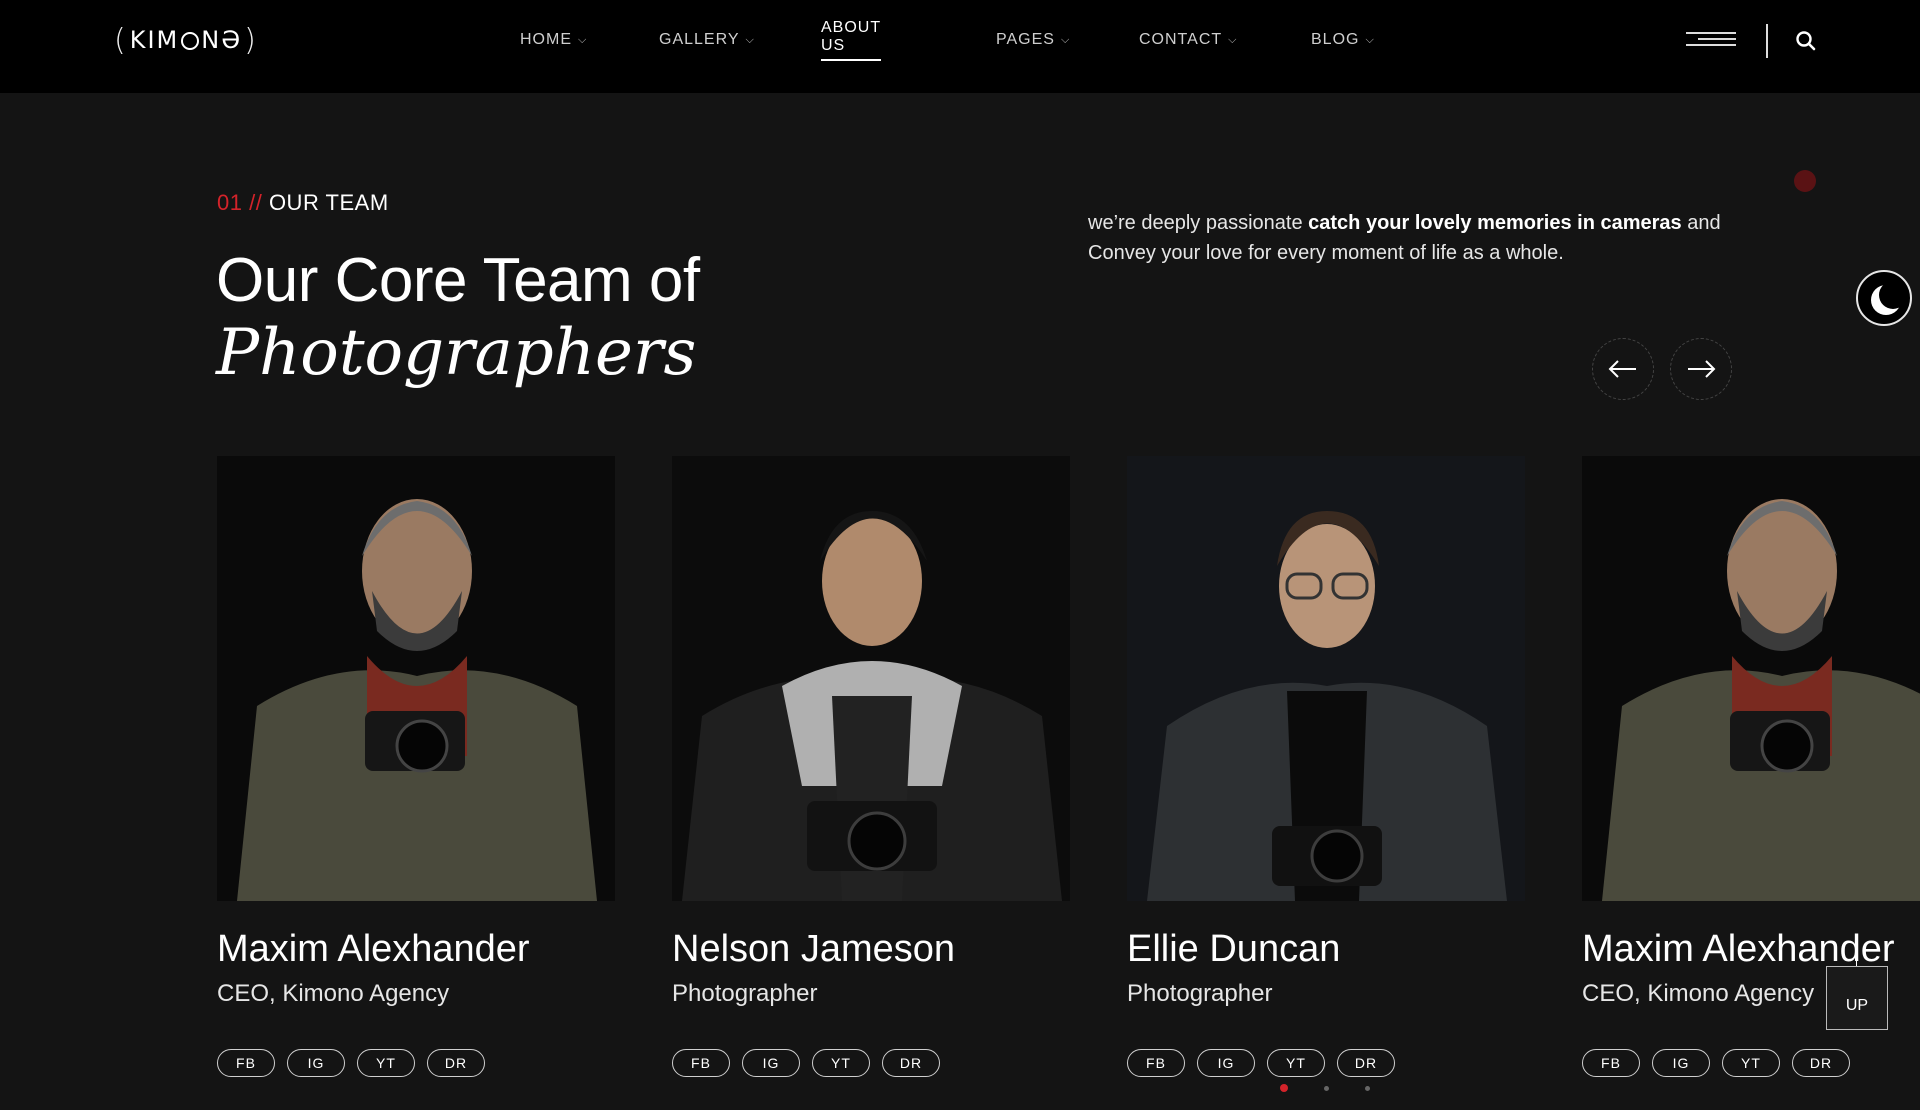 The image size is (1920, 1110). What do you see at coordinates (154, 40) in the screenshot?
I see `logo-text: KIM` at bounding box center [154, 40].